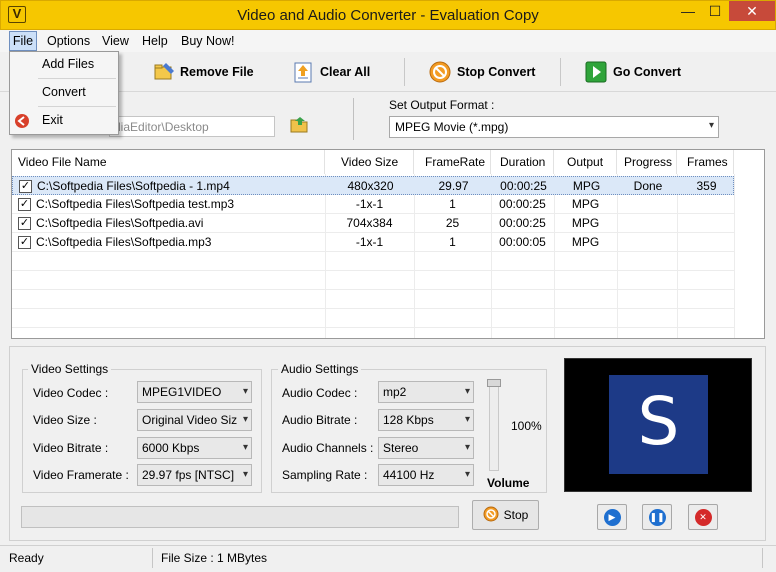  What do you see at coordinates (426, 420) in the screenshot?
I see `audio-bitrate-select: 128 Kbps ▾` at bounding box center [426, 420].